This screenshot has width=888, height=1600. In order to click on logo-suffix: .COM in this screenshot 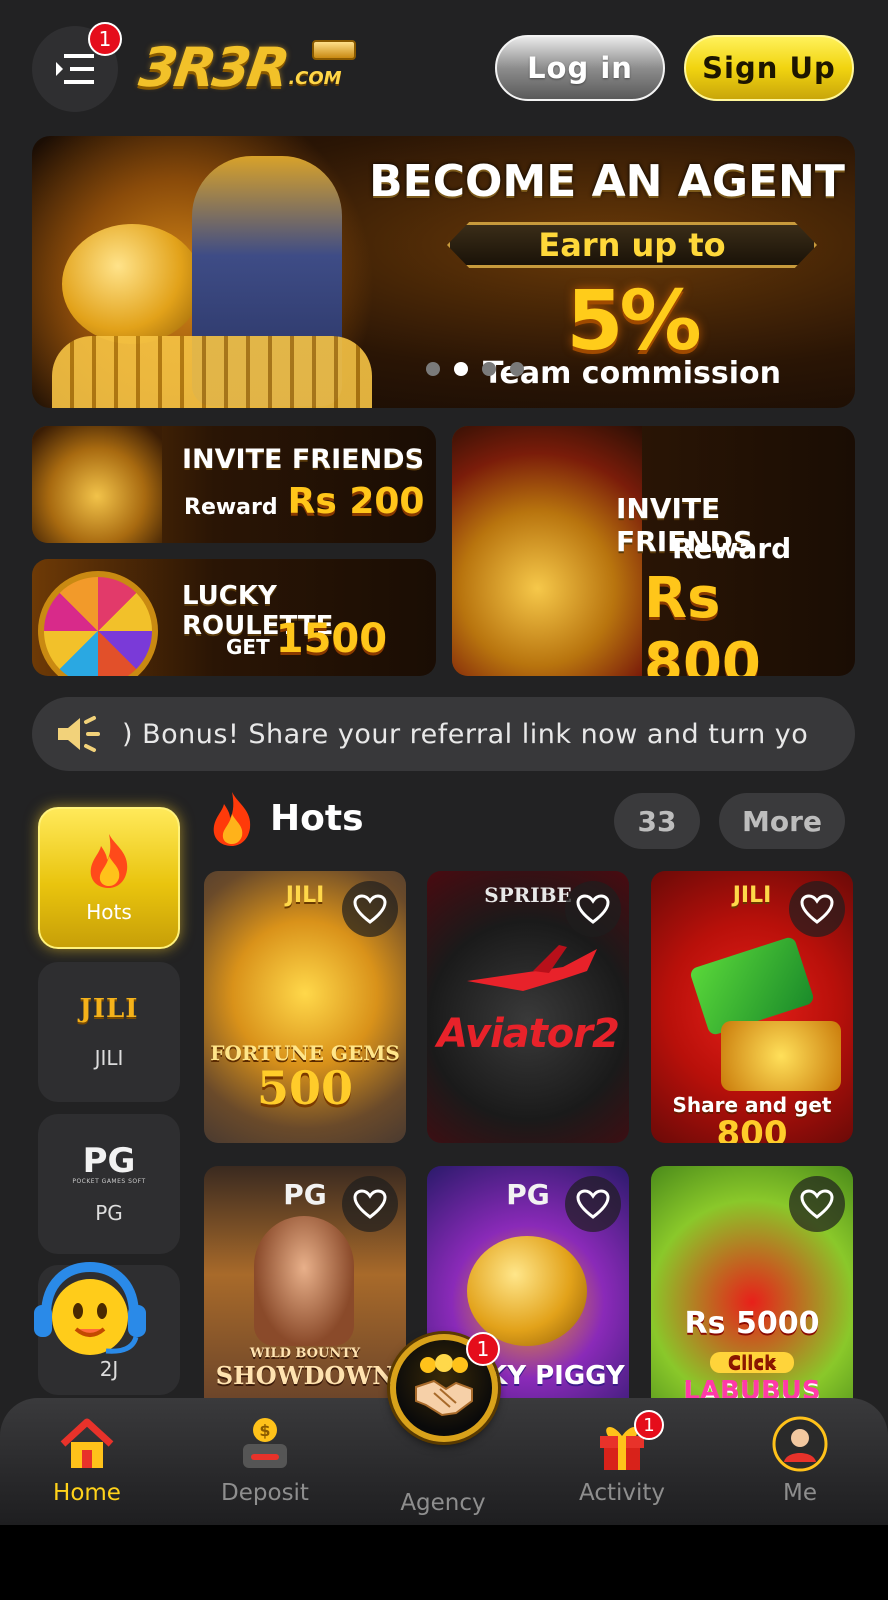, I will do `click(315, 78)`.